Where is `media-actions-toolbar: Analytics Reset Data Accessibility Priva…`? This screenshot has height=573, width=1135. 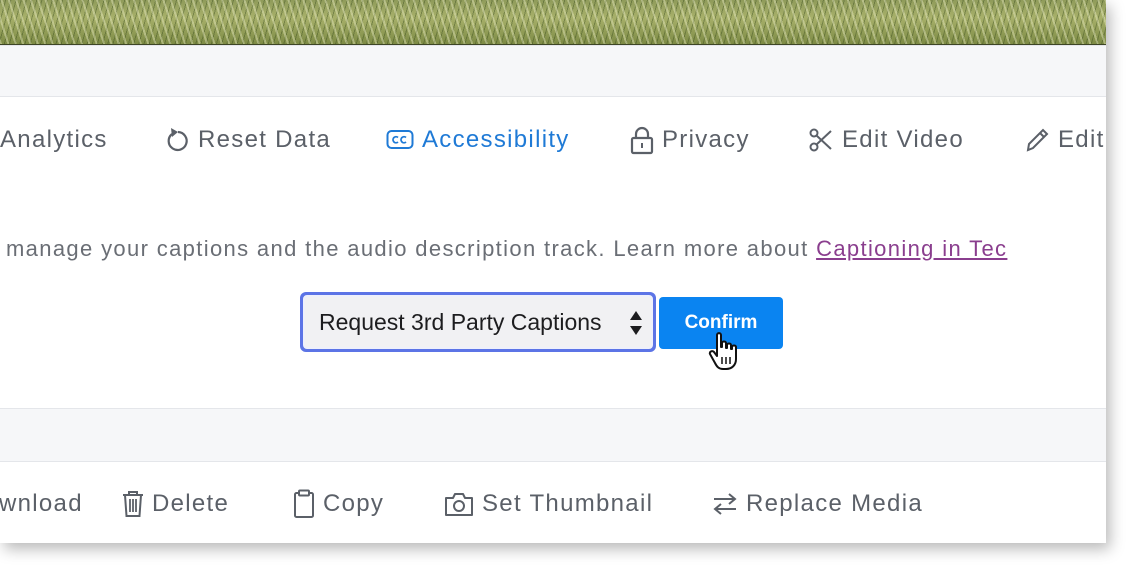 media-actions-toolbar: Analytics Reset Data Accessibility Priva… is located at coordinates (553, 140).